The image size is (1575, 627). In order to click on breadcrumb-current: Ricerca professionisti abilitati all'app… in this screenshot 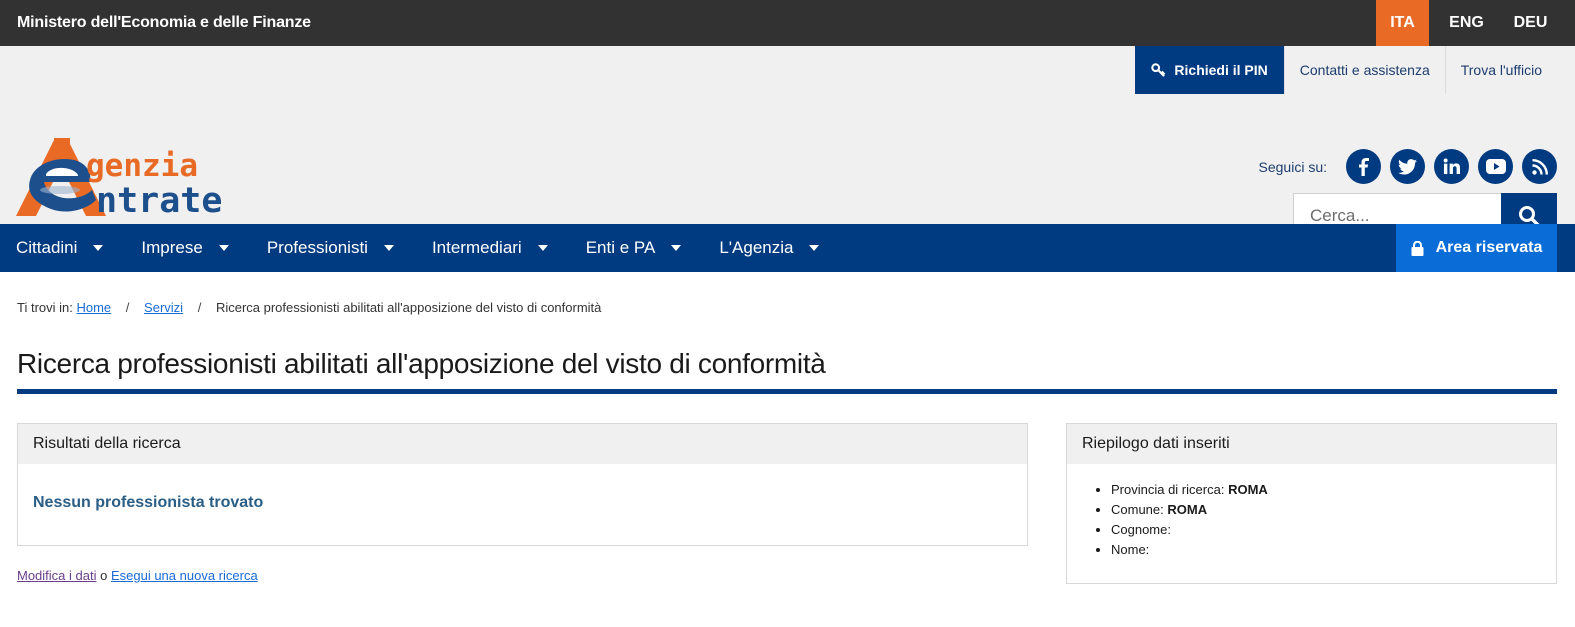, I will do `click(408, 307)`.